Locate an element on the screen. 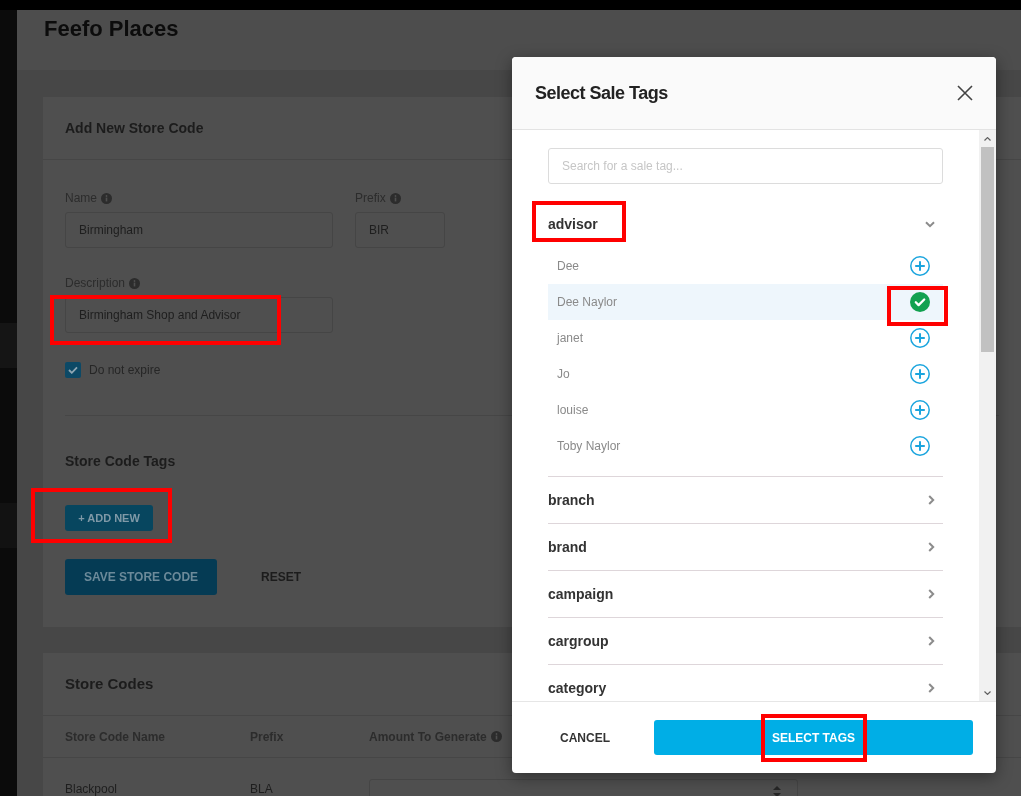 Image resolution: width=1021 pixels, height=796 pixels. select-tags-button: SELECT TAGS is located at coordinates (813, 737).